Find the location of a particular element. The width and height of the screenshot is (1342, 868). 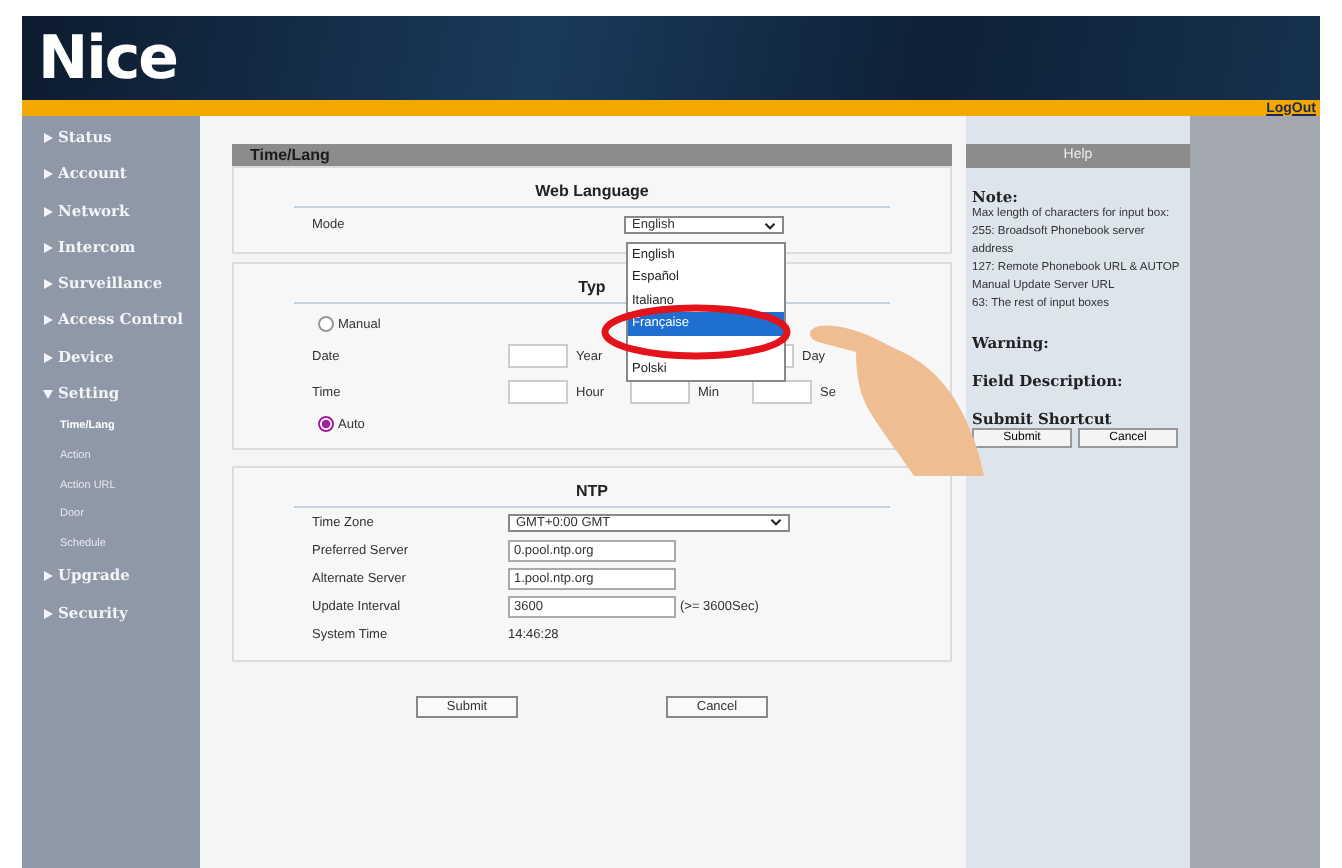

section-title: Web Language is located at coordinates (592, 188).